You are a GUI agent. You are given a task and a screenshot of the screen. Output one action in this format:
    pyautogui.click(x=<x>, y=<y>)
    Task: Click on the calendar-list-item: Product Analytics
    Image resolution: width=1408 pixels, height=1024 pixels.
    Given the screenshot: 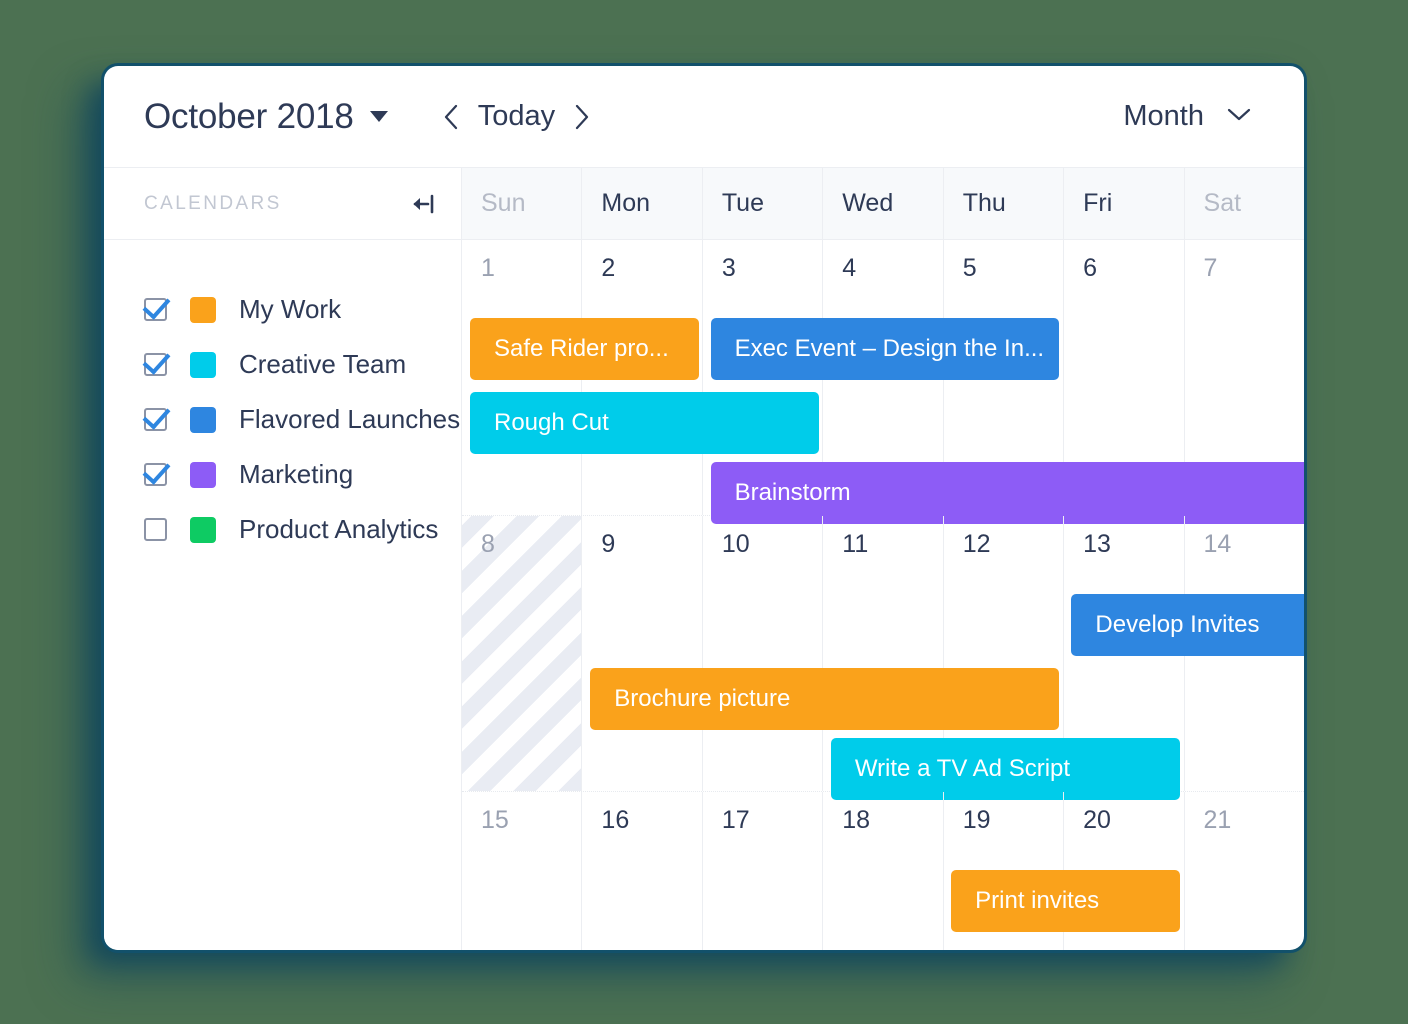 What is the action you would take?
    pyautogui.click(x=282, y=529)
    